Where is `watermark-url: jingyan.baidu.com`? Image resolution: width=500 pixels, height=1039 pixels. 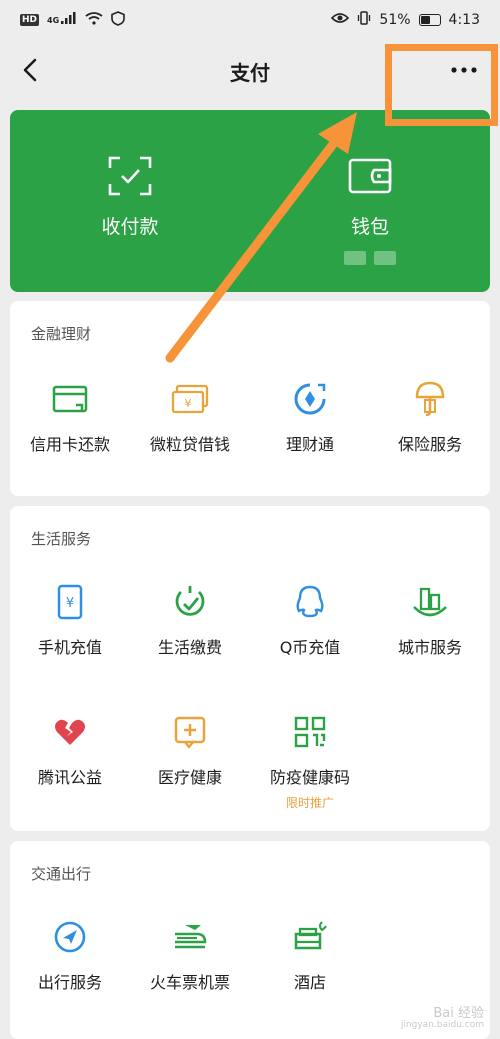 watermark-url: jingyan.baidu.com is located at coordinates (442, 1025).